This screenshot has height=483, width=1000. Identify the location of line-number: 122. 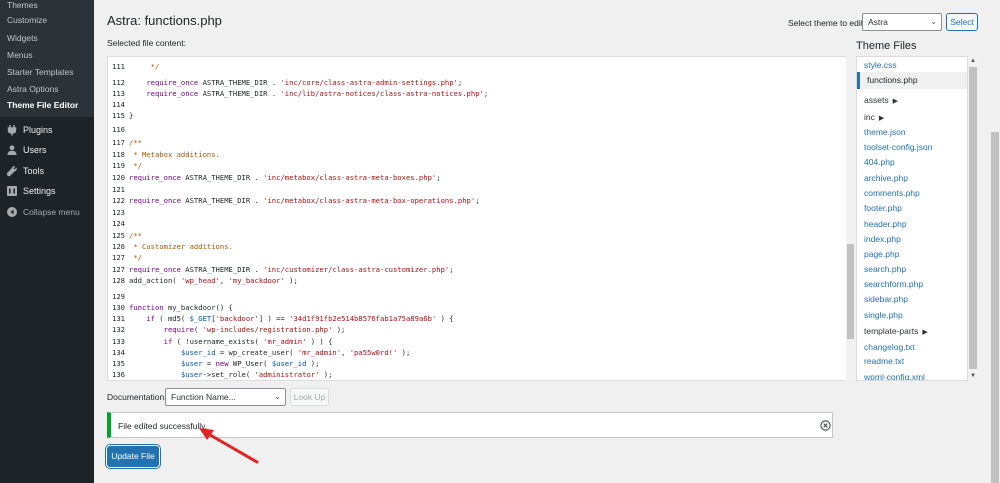
(118, 200).